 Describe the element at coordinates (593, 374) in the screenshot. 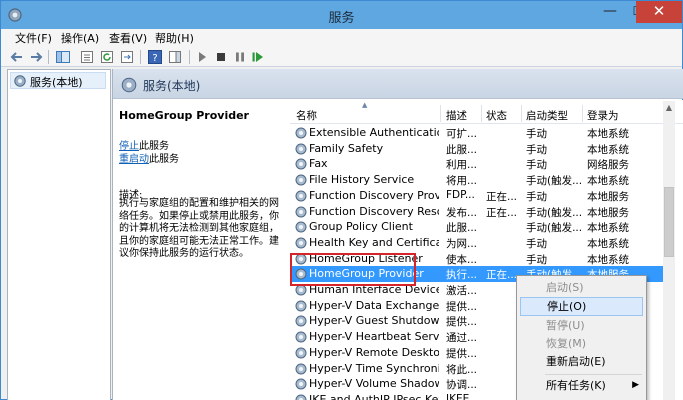

I see `menu-separator` at that location.